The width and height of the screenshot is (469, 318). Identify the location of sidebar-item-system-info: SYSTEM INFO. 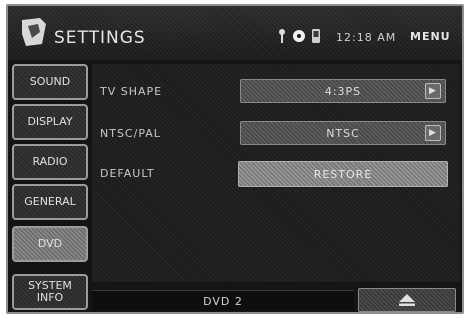
(50, 292).